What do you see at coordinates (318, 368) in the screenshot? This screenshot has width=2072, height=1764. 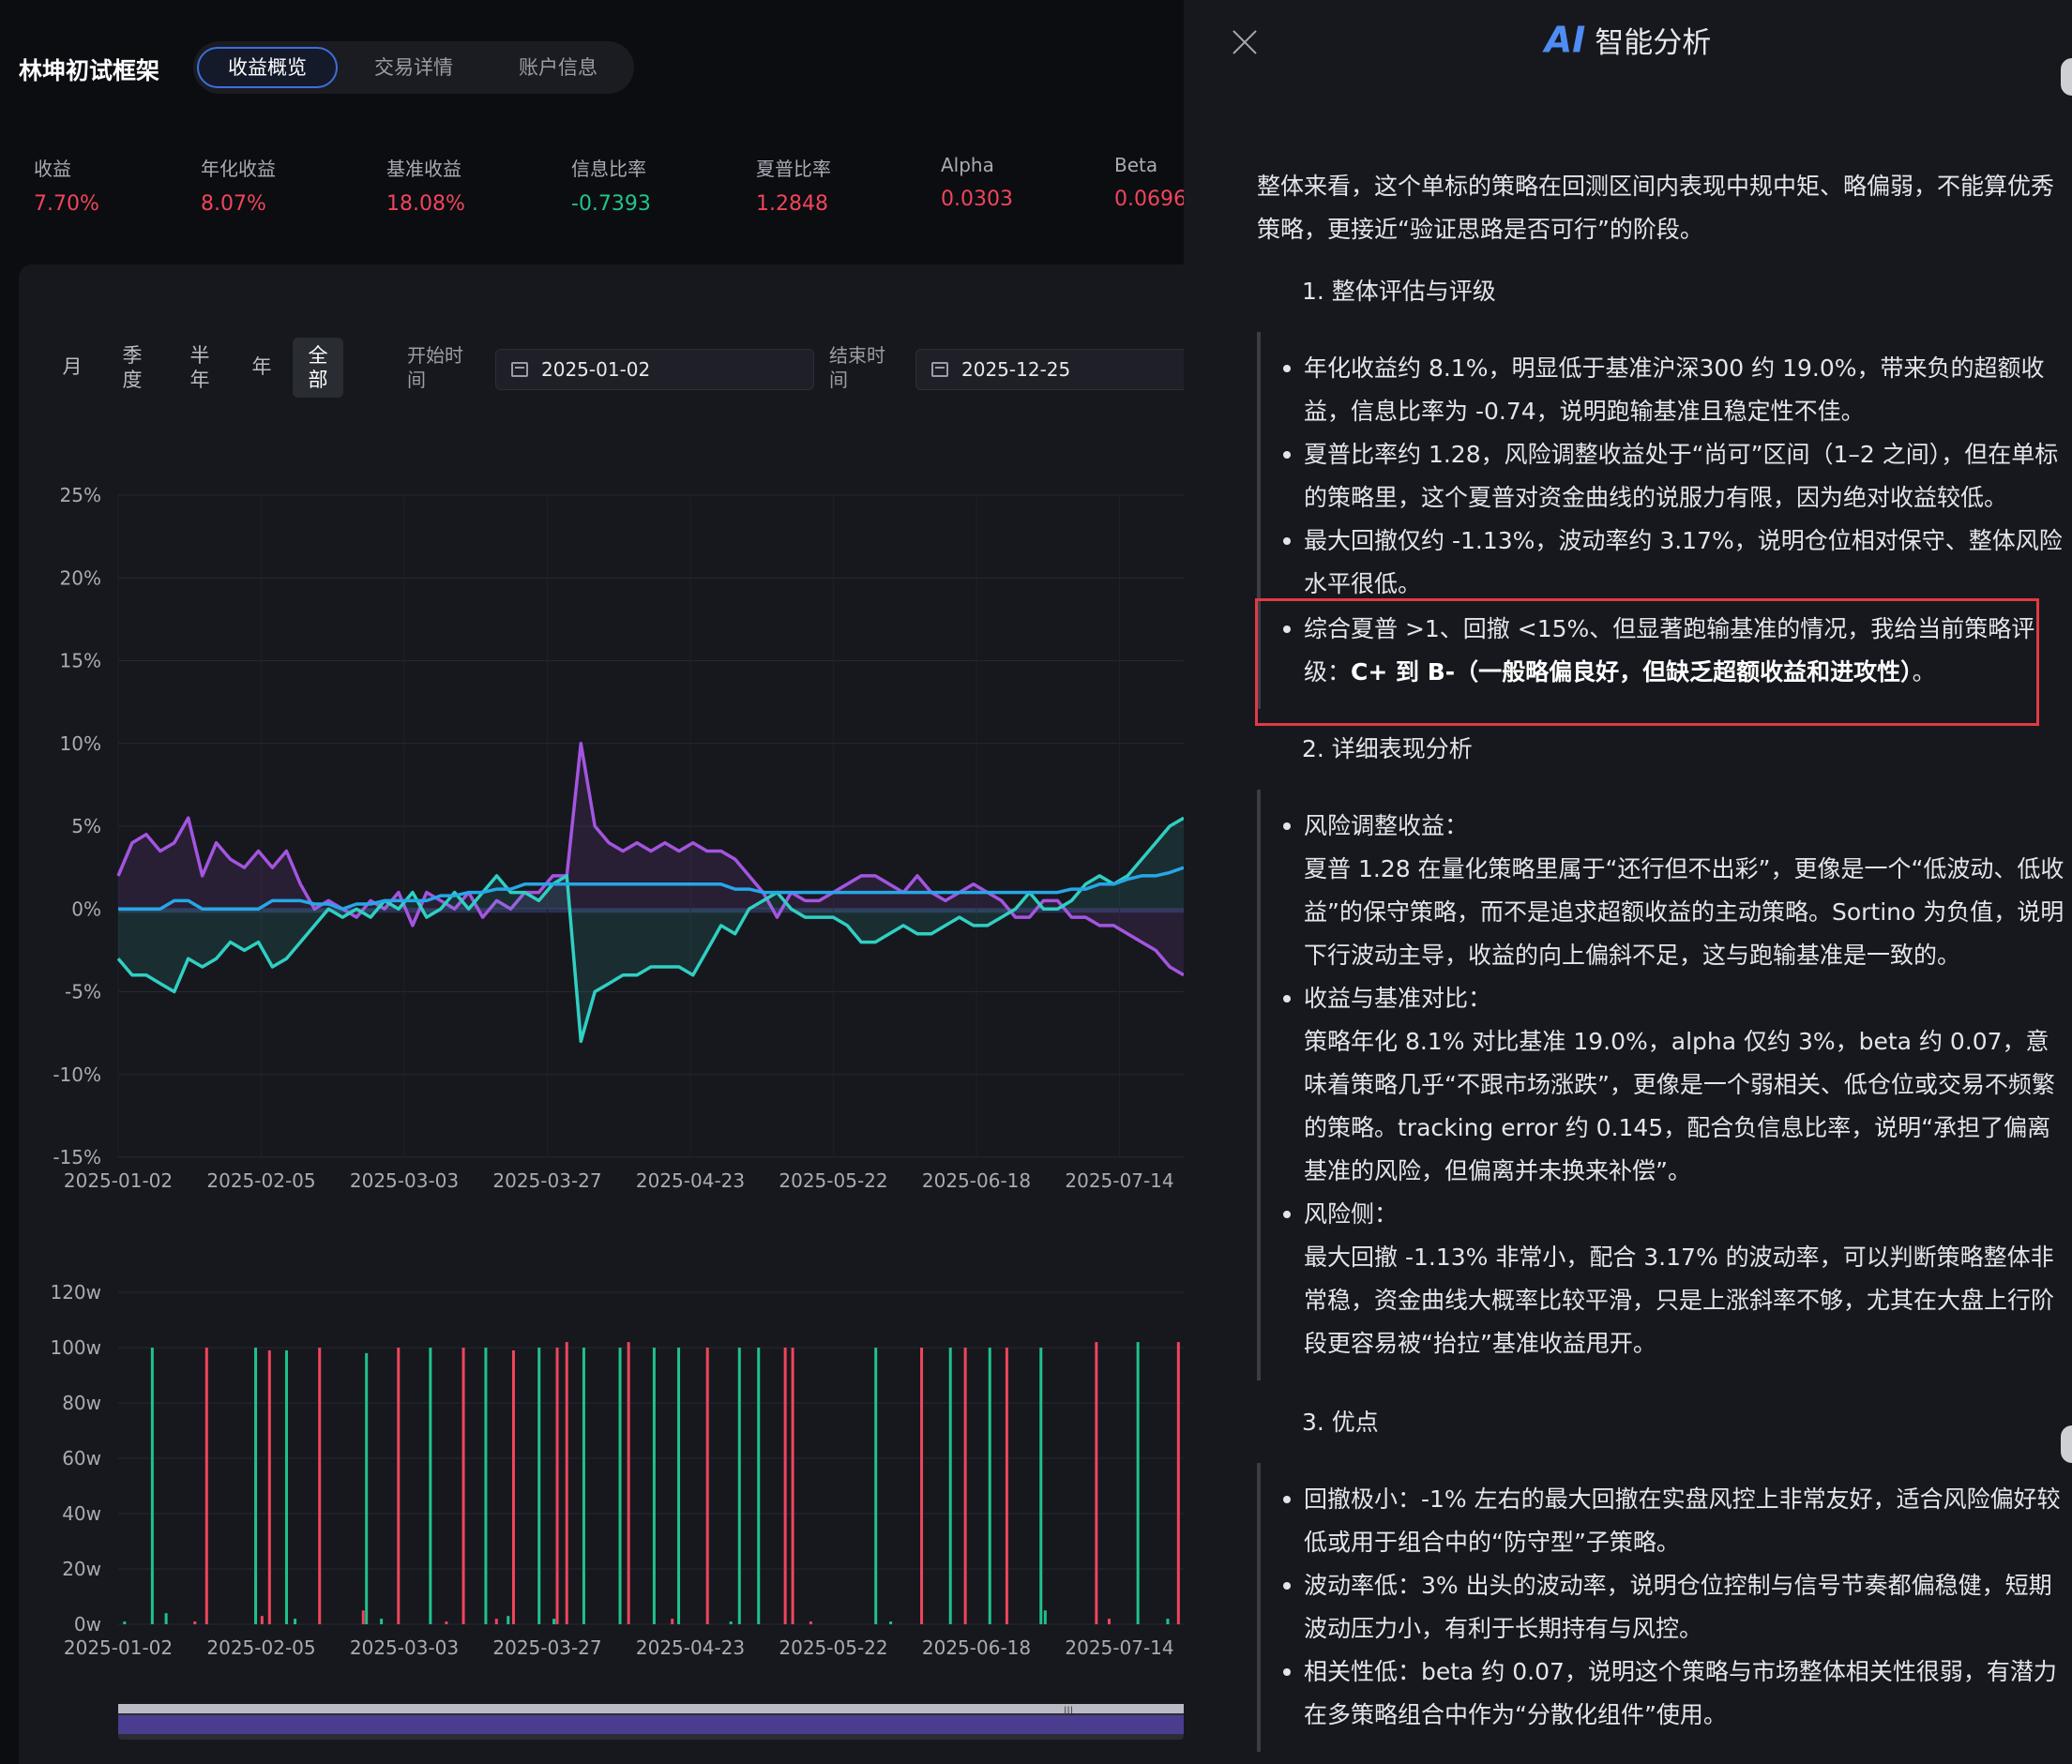 I see `period-all: 全部` at bounding box center [318, 368].